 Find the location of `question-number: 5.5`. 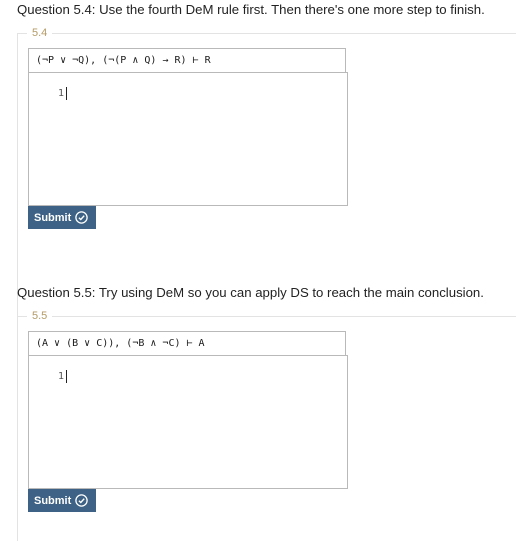

question-number: 5.5 is located at coordinates (40, 316).